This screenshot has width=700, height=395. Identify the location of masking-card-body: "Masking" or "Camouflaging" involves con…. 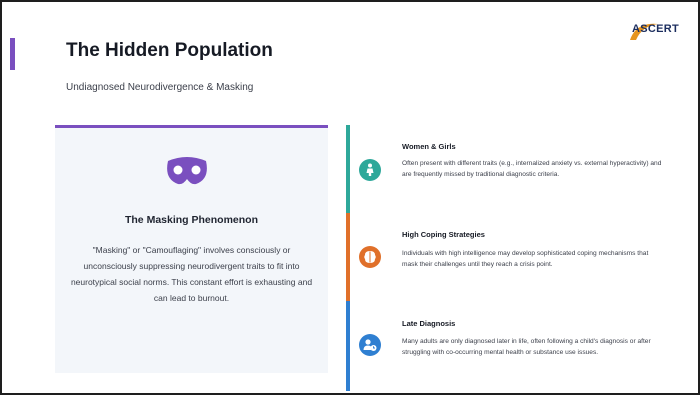
(191, 274).